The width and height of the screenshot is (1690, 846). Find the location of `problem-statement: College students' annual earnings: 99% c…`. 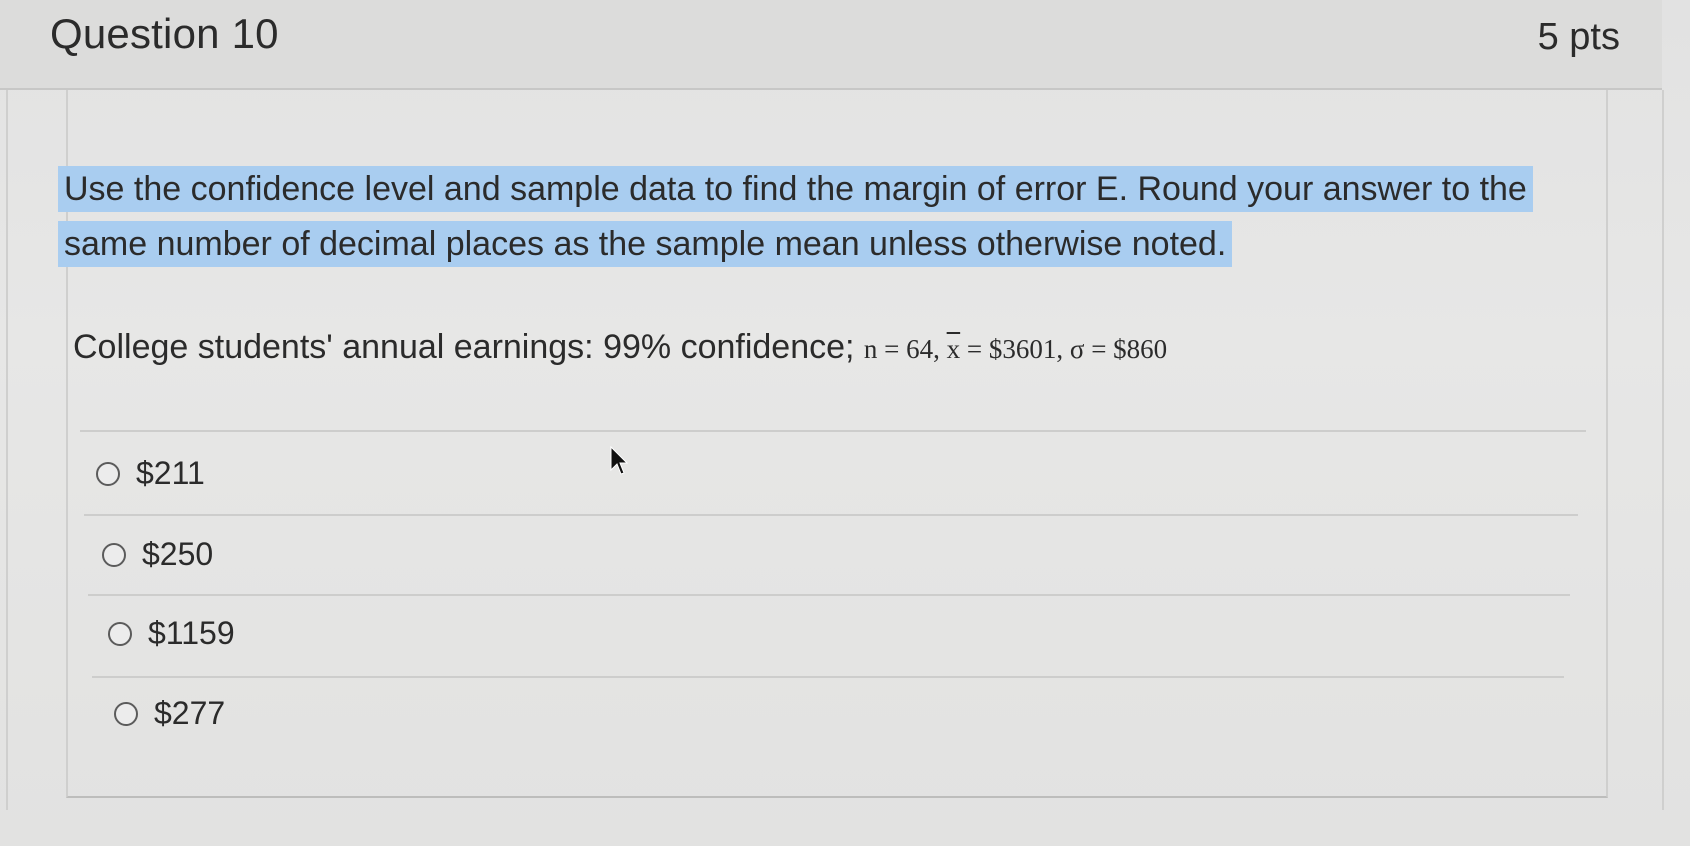

problem-statement: College students' annual earnings: 99% c… is located at coordinates (620, 347).